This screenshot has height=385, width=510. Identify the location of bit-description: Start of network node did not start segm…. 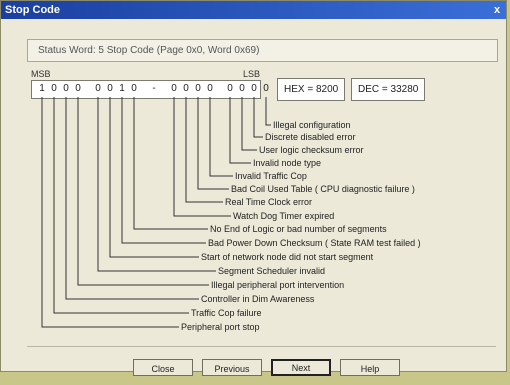
(287, 257).